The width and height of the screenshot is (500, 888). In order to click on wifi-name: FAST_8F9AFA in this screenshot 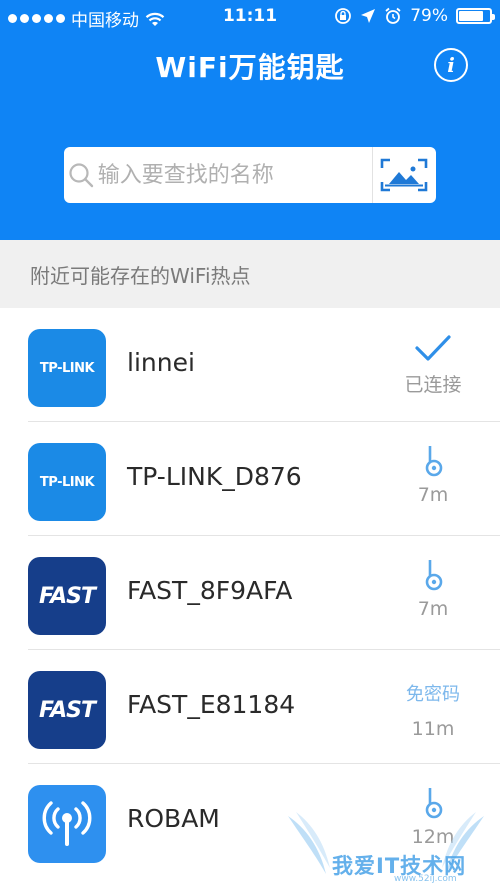, I will do `click(210, 590)`.